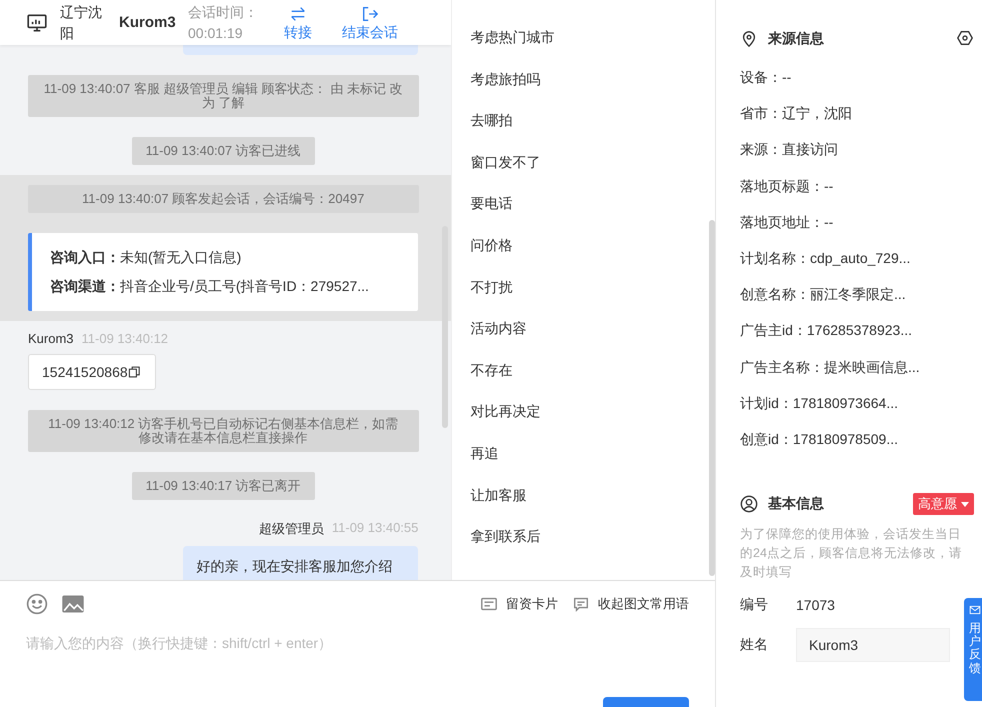  What do you see at coordinates (37, 23) in the screenshot?
I see `monitor-icon` at bounding box center [37, 23].